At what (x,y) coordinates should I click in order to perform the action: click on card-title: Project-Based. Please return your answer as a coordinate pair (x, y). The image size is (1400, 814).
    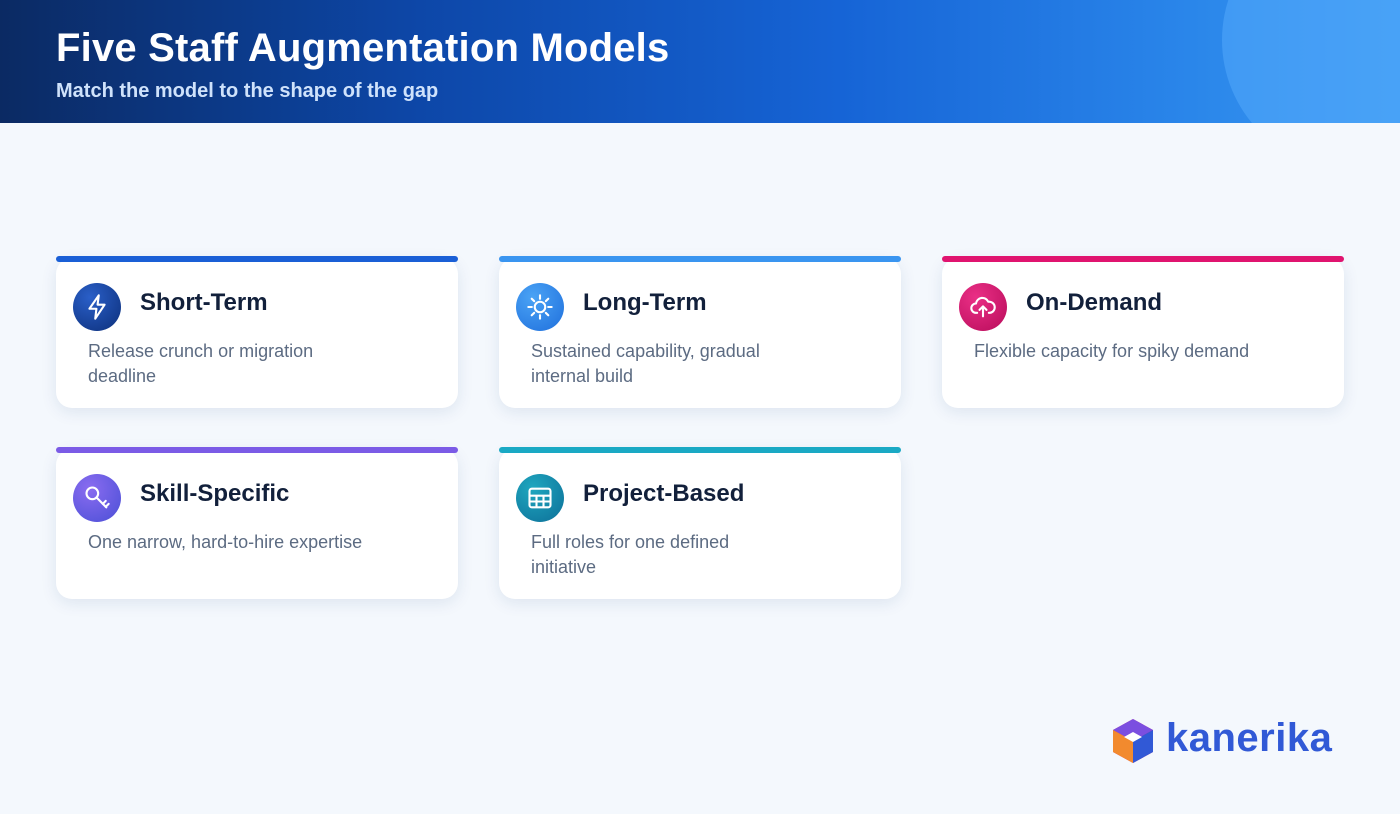
    Looking at the image, I should click on (664, 493).